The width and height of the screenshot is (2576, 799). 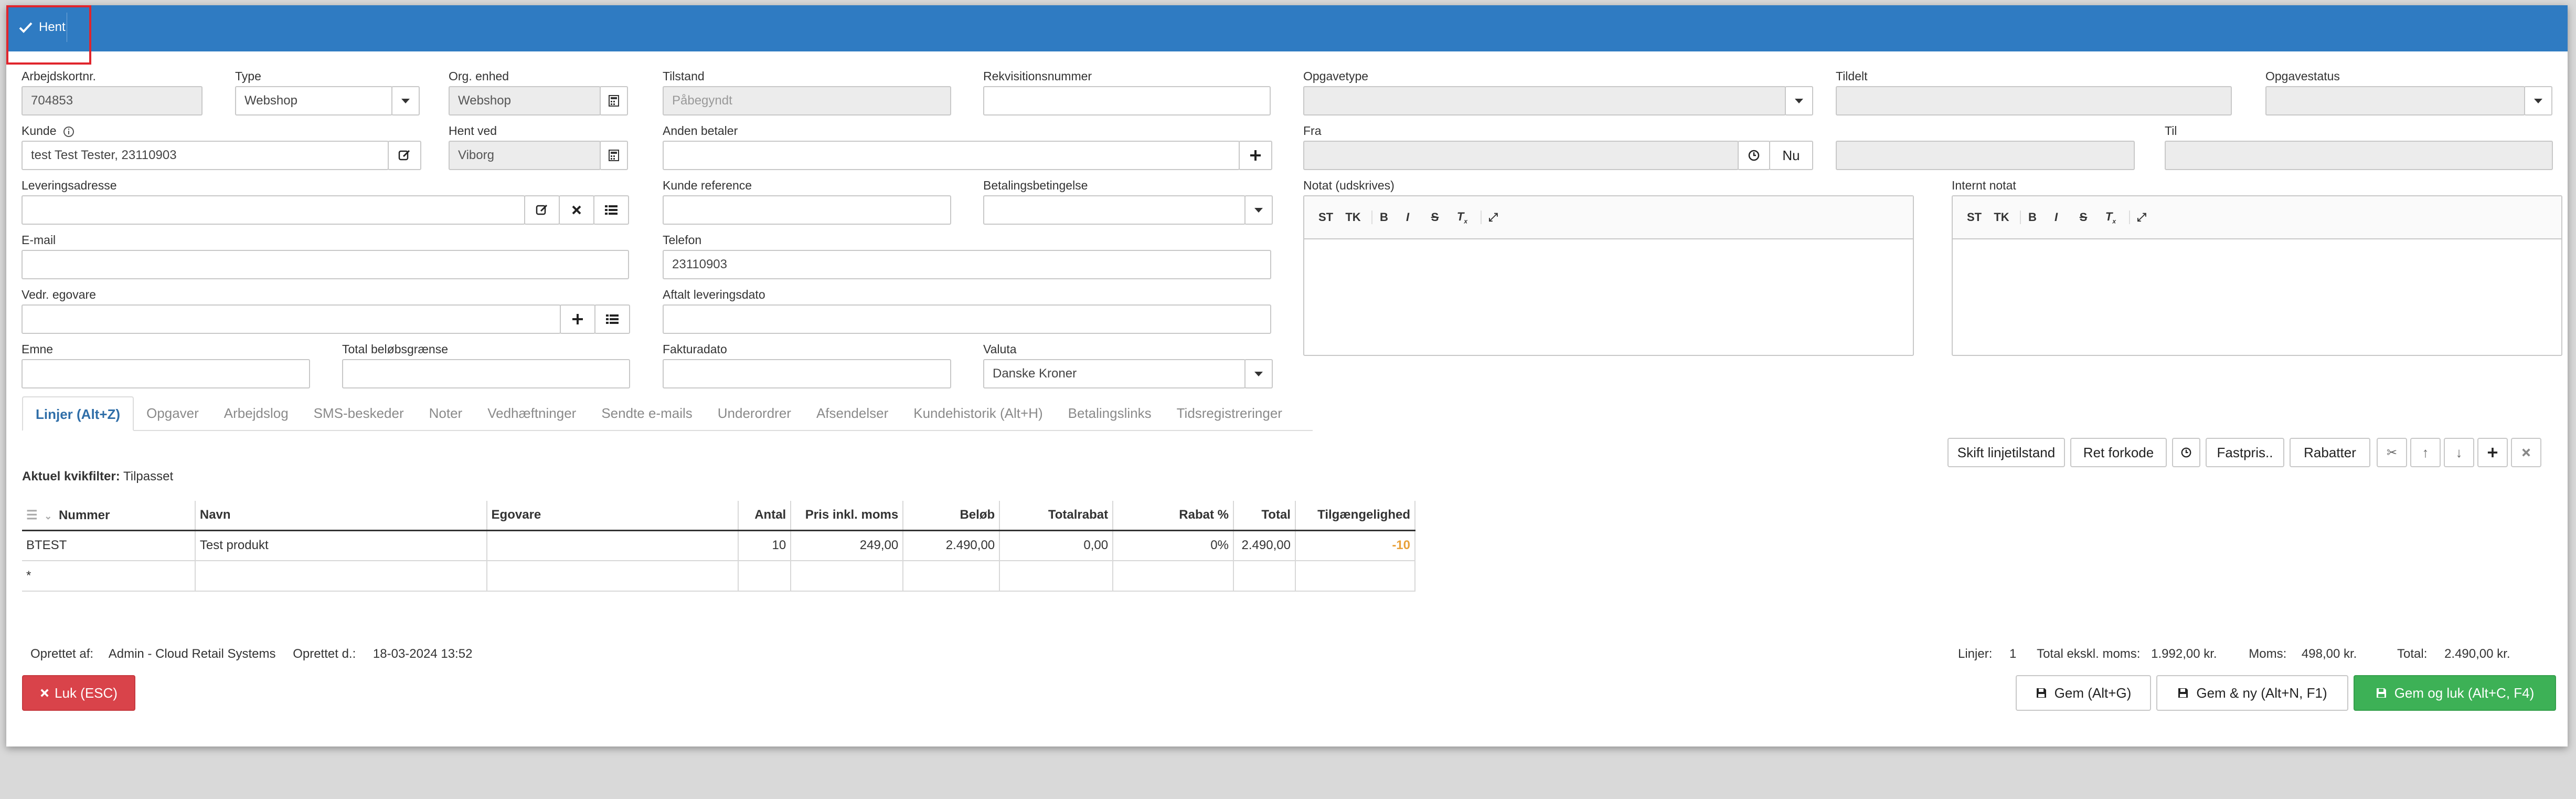 I want to click on kunde-field: test Test Tester, 23110903, so click(x=205, y=156).